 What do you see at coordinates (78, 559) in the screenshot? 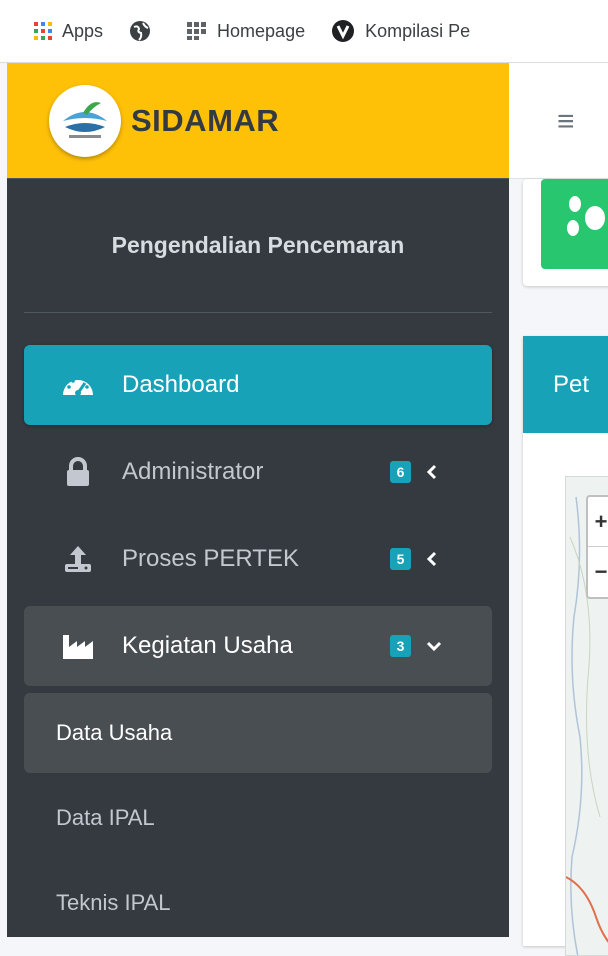
I see `upload-icon` at bounding box center [78, 559].